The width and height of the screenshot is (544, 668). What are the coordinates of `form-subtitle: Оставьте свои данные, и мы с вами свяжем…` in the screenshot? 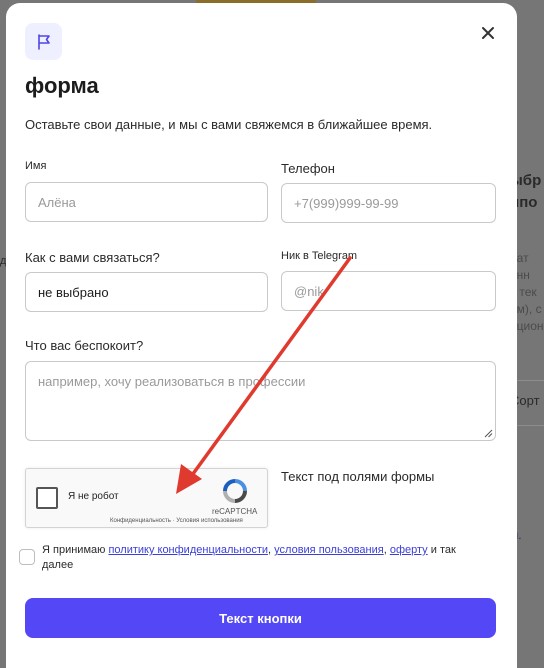 It's located at (229, 124).